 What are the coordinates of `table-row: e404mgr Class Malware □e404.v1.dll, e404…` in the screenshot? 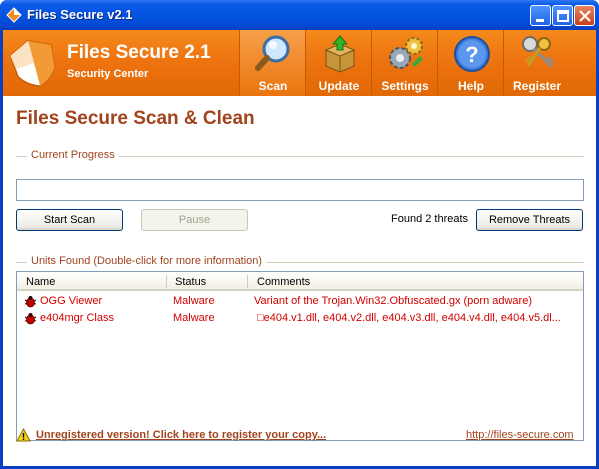 It's located at (300, 318).